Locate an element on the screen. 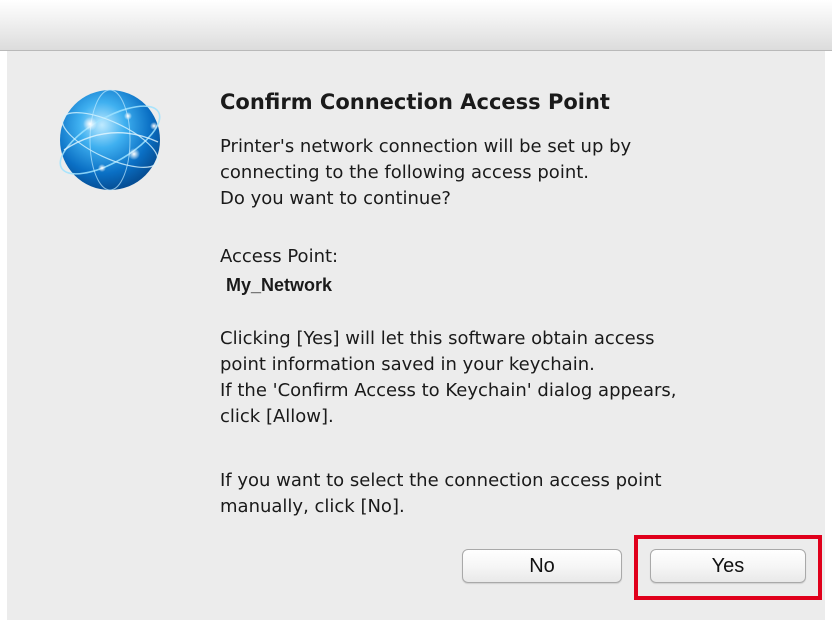 The height and width of the screenshot is (620, 832). yes-button-highlight is located at coordinates (728, 567).